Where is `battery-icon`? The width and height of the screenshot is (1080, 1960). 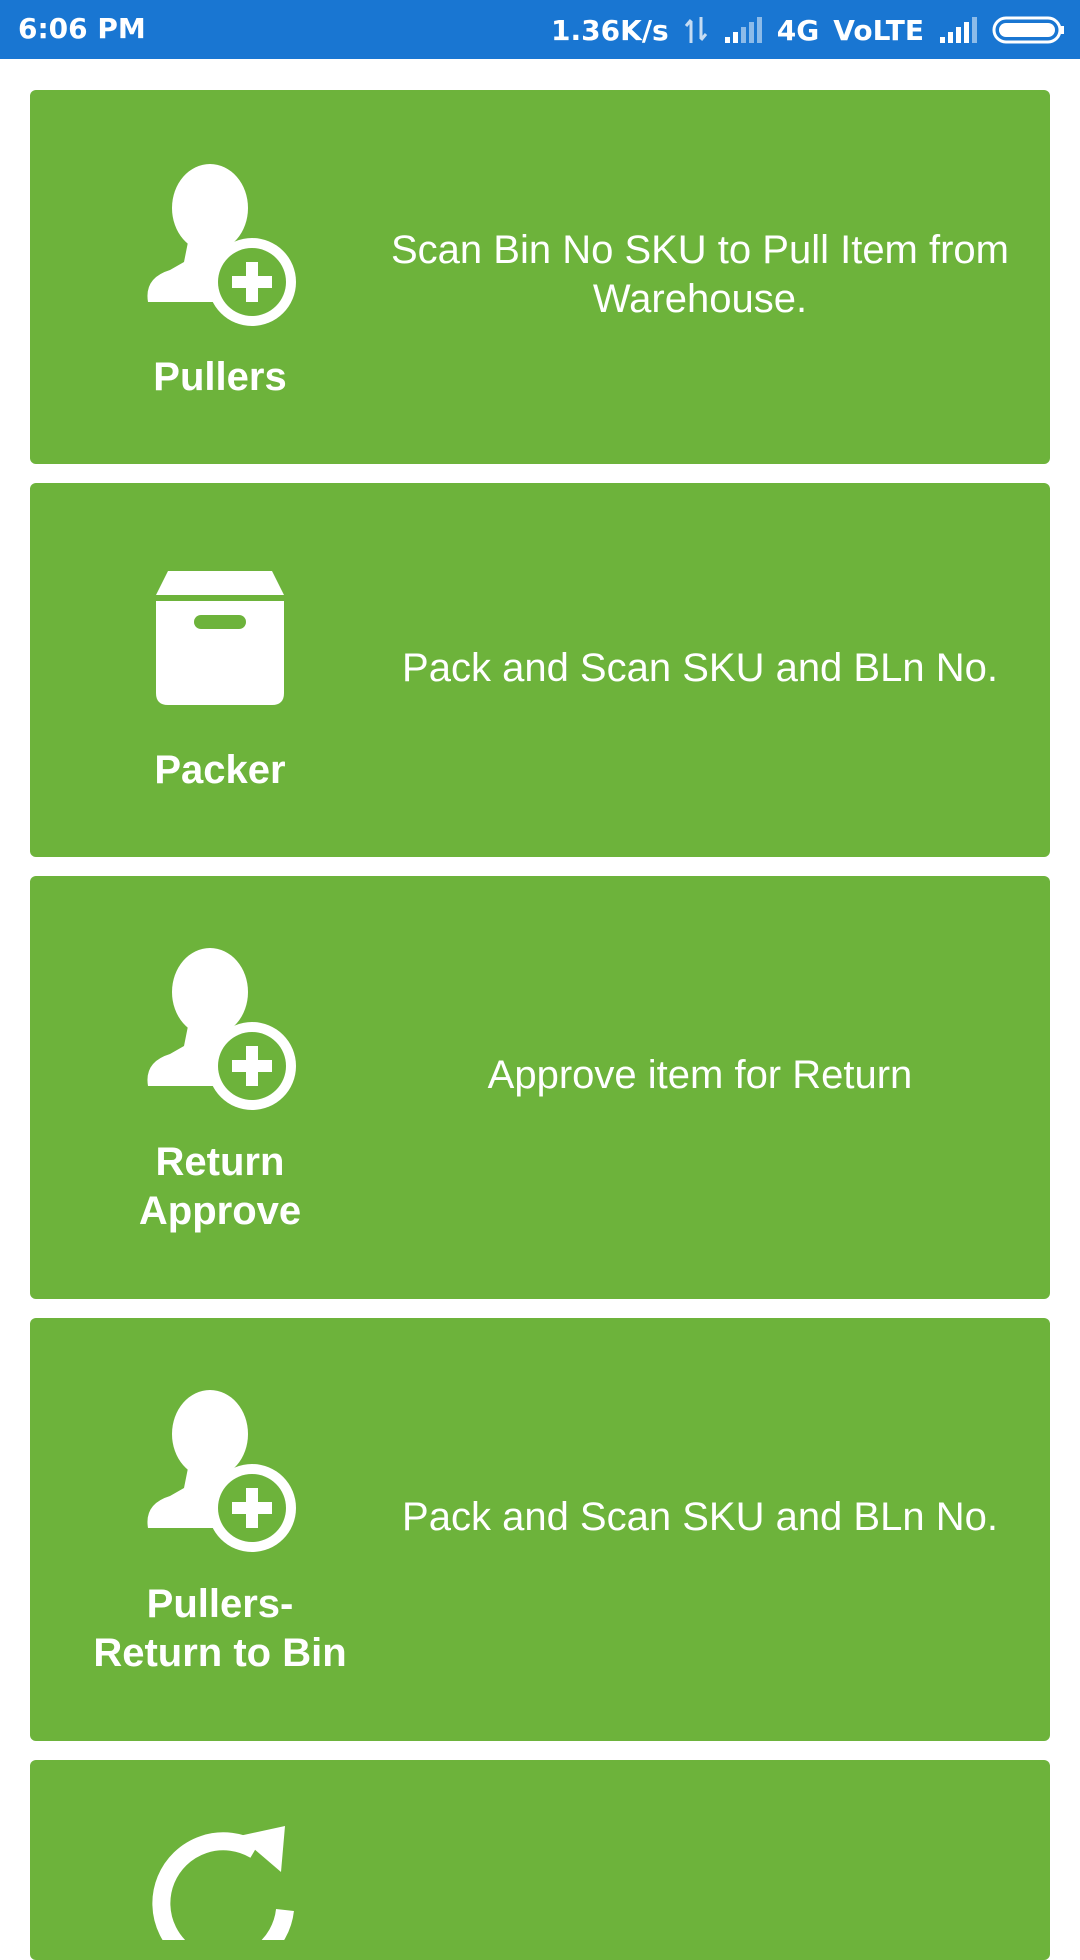
battery-icon is located at coordinates (1028, 30).